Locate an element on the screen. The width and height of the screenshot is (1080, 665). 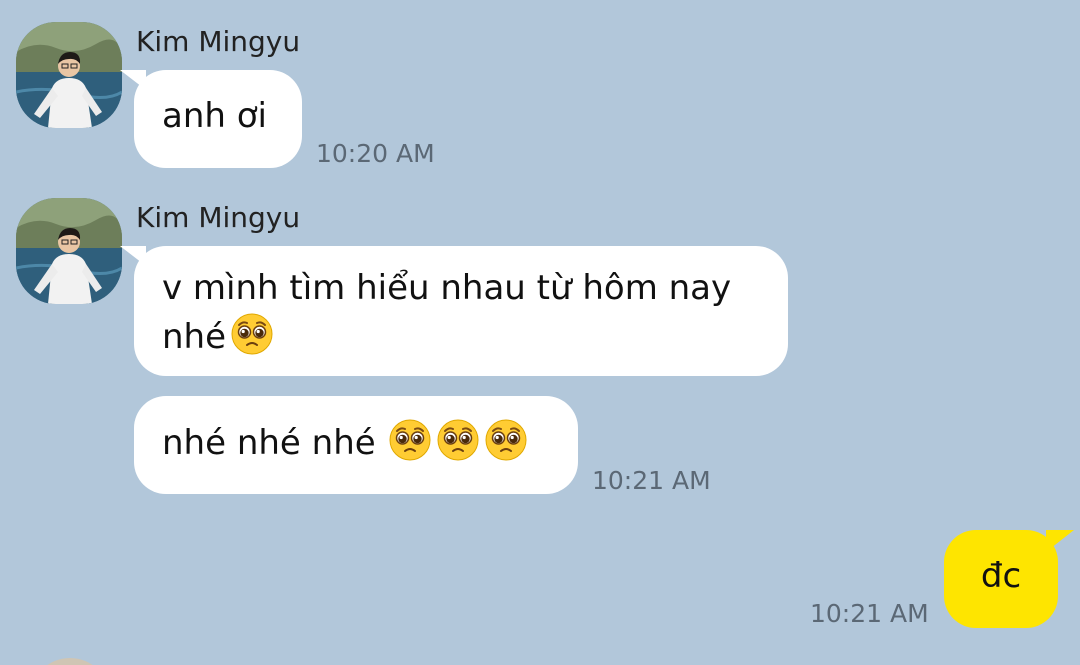
message-bubble: nhé nhé nhé is located at coordinates (356, 445).